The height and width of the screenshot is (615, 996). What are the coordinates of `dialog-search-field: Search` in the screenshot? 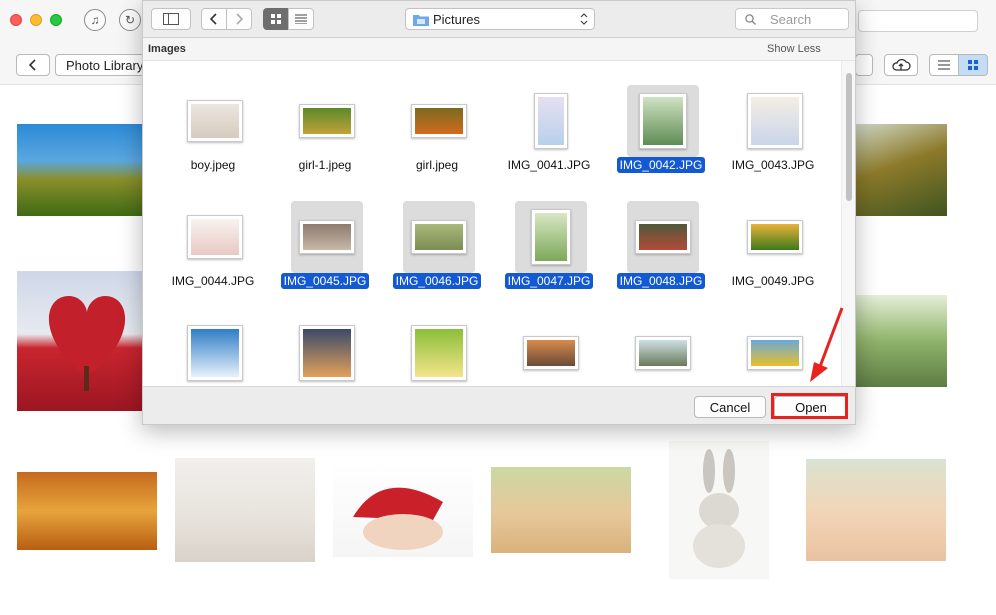 It's located at (792, 19).